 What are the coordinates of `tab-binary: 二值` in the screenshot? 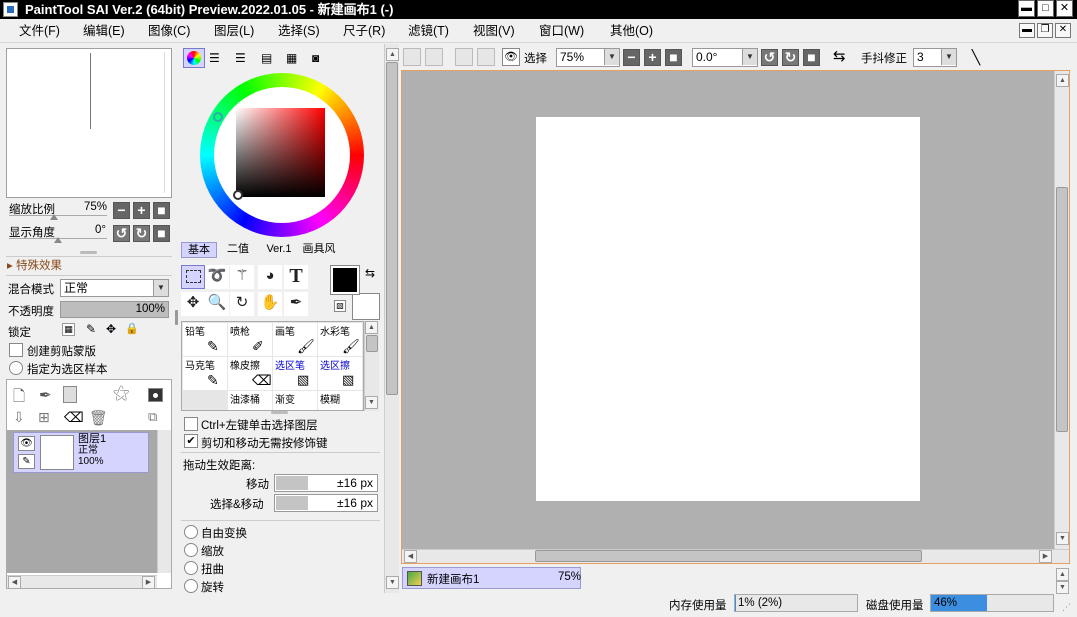 It's located at (238, 250).